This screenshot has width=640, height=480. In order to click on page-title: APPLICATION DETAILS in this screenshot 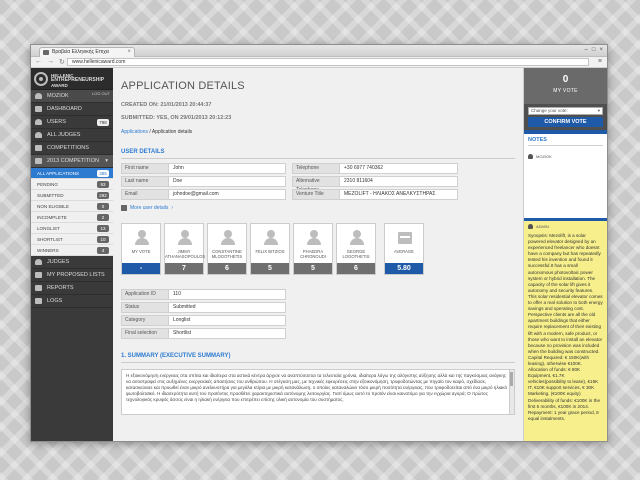, I will do `click(183, 86)`.